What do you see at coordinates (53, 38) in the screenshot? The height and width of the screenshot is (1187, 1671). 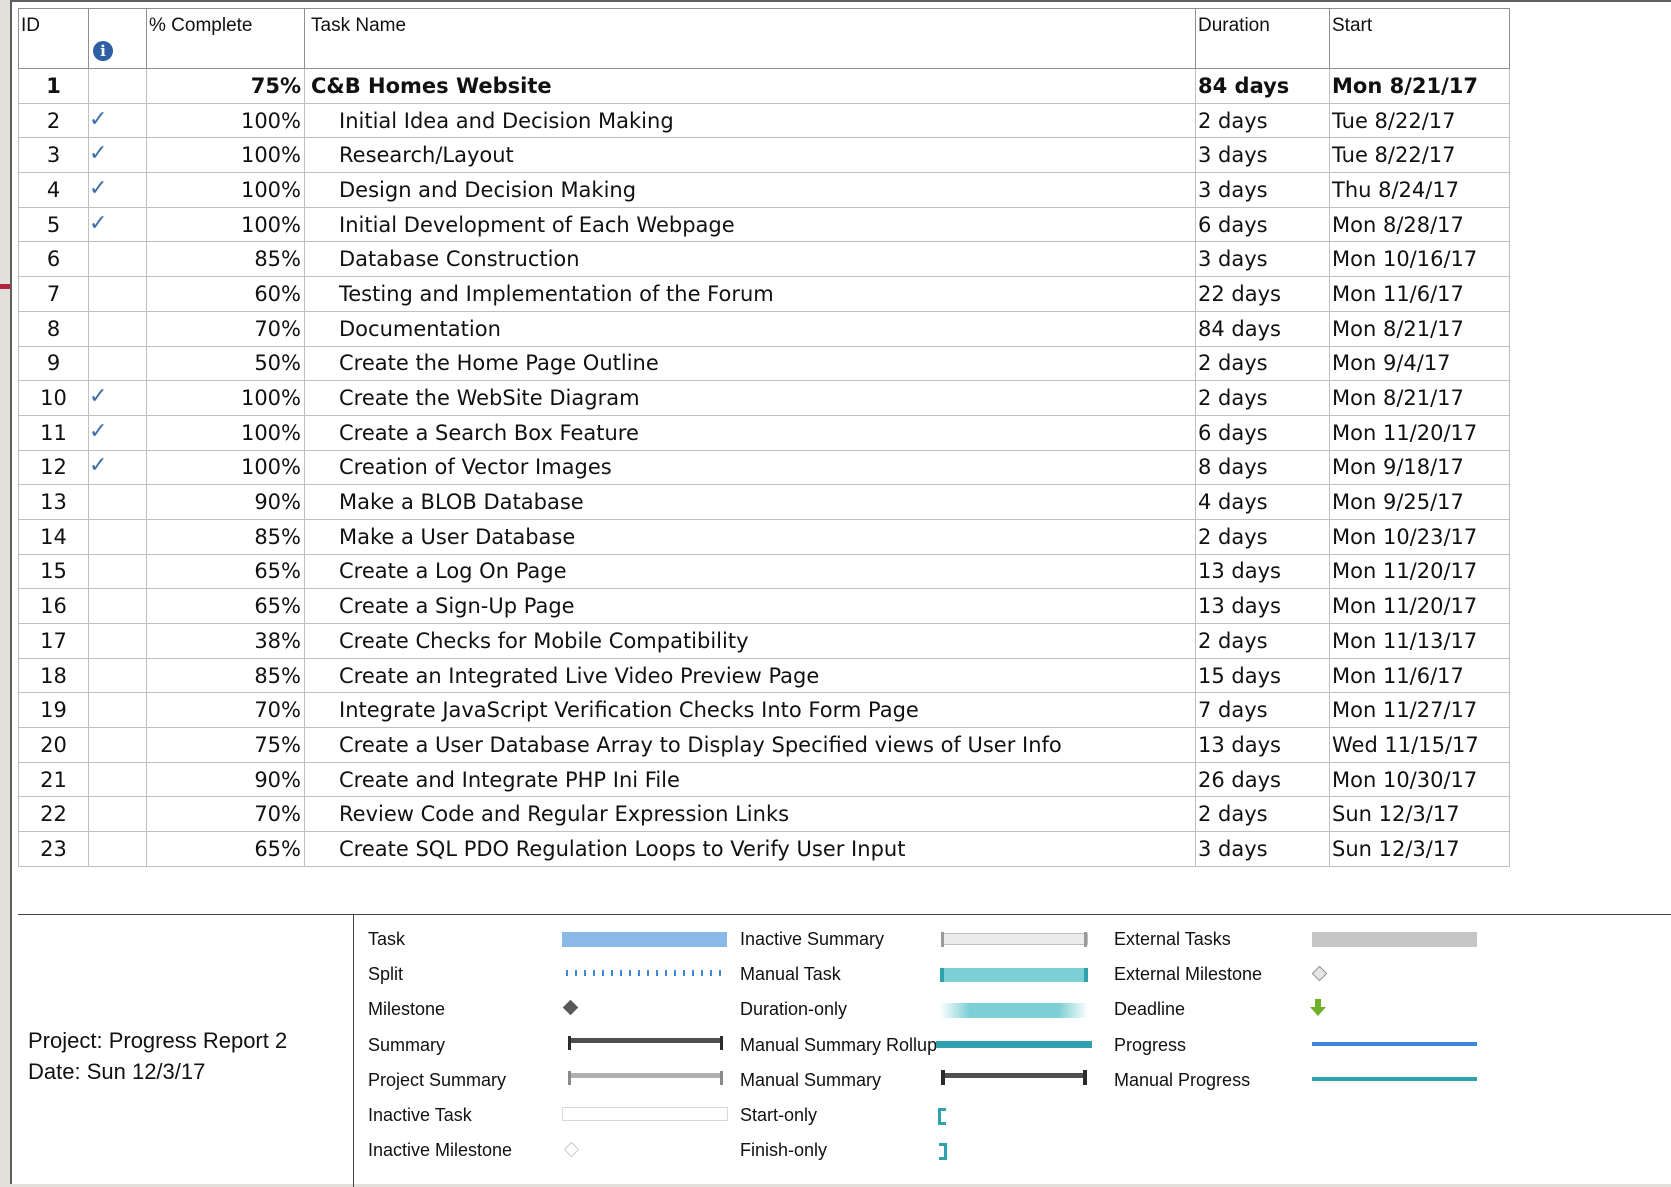 I see `header-id: ID` at bounding box center [53, 38].